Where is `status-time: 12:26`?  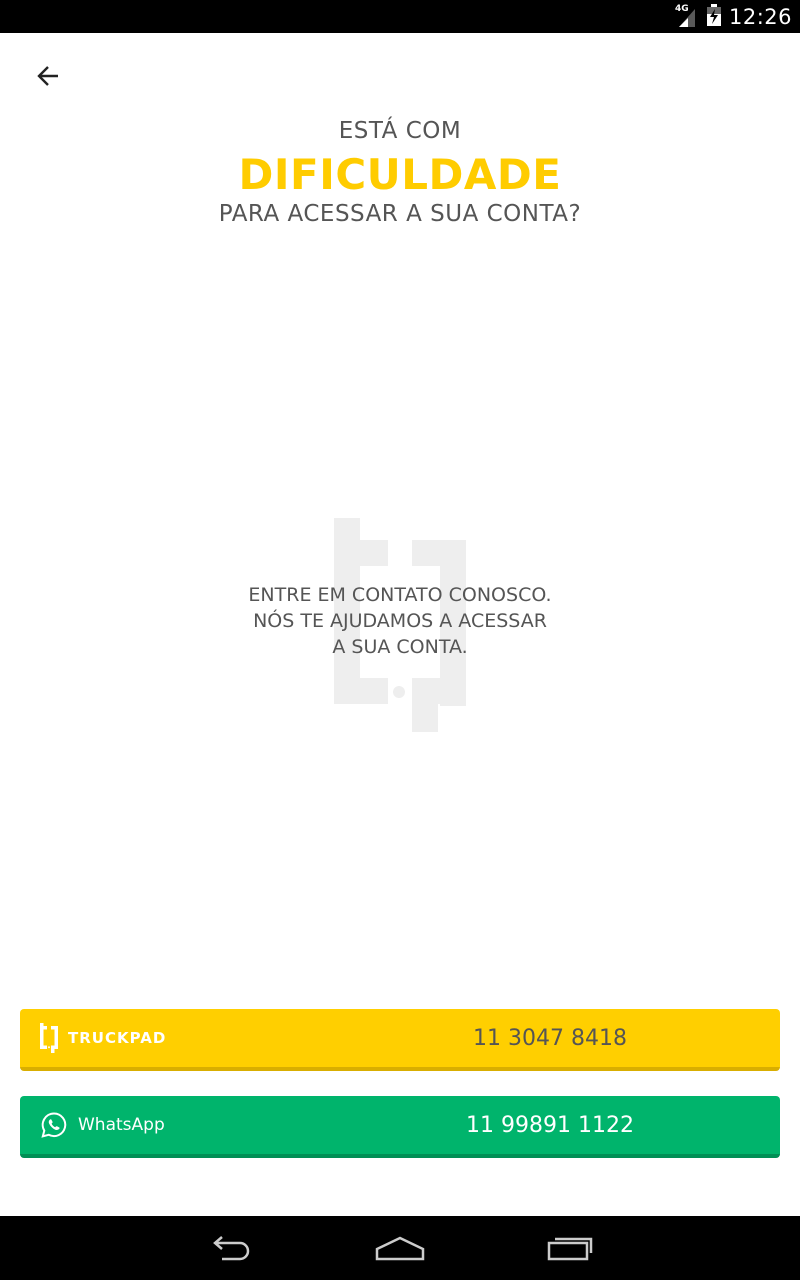 status-time: 12:26 is located at coordinates (760, 16).